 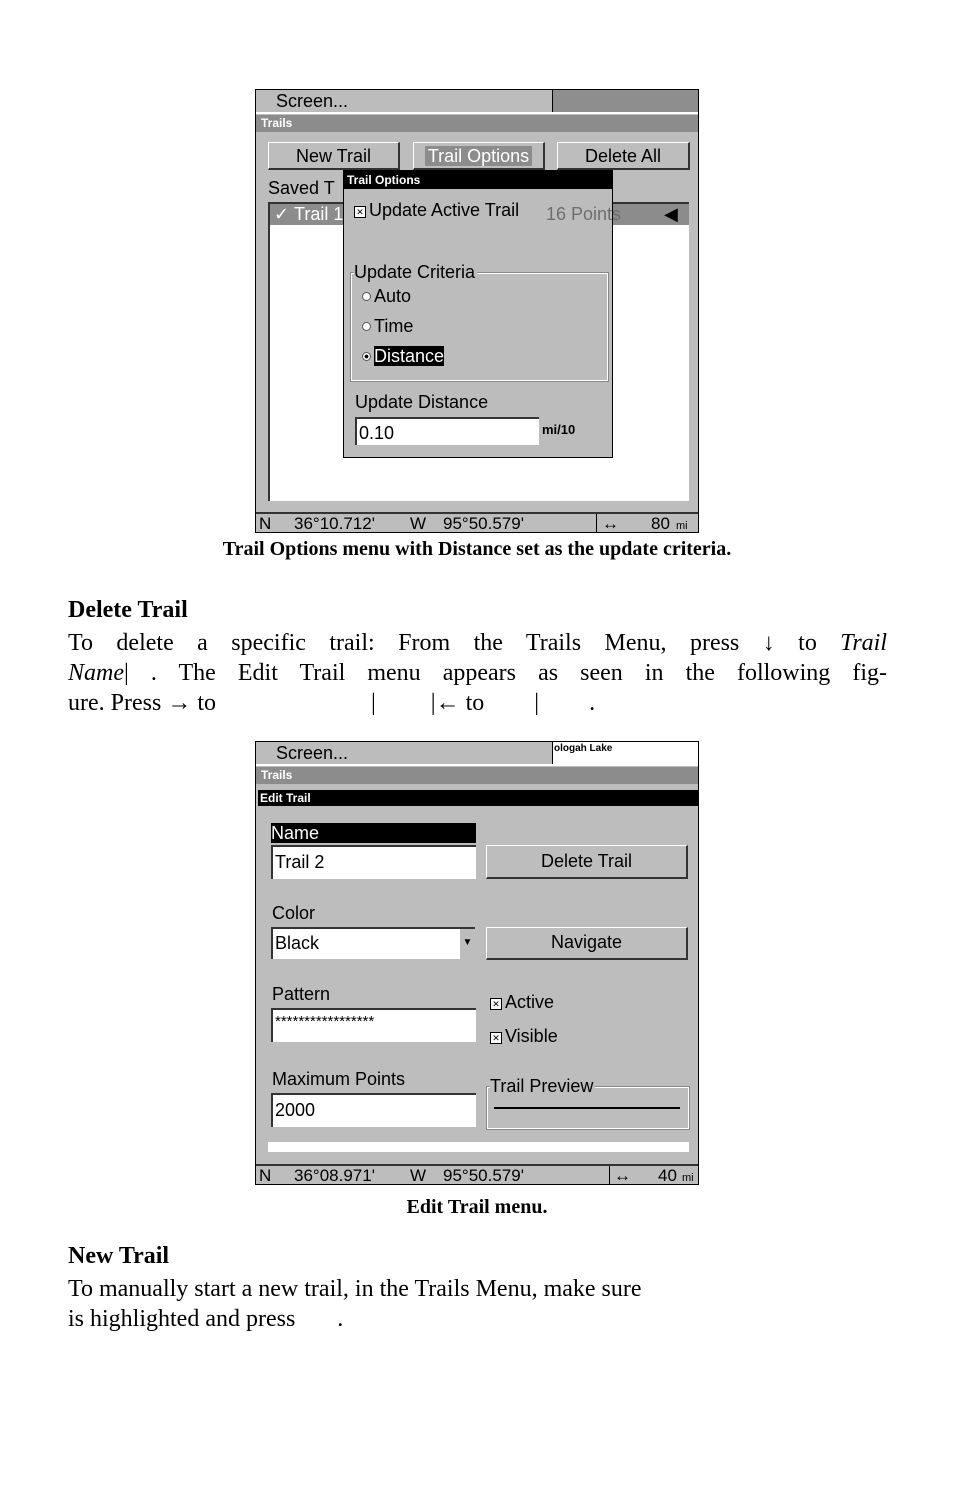 What do you see at coordinates (623, 156) in the screenshot?
I see `delete-all-button: Delete All` at bounding box center [623, 156].